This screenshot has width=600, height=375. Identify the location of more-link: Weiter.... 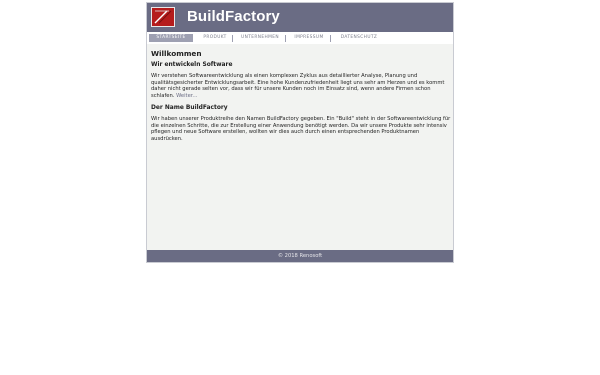
(186, 96).